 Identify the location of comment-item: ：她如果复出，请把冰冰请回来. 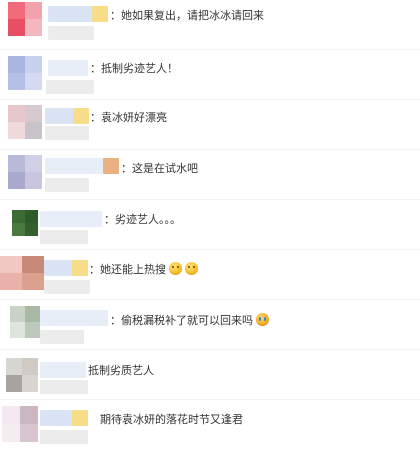
(210, 25).